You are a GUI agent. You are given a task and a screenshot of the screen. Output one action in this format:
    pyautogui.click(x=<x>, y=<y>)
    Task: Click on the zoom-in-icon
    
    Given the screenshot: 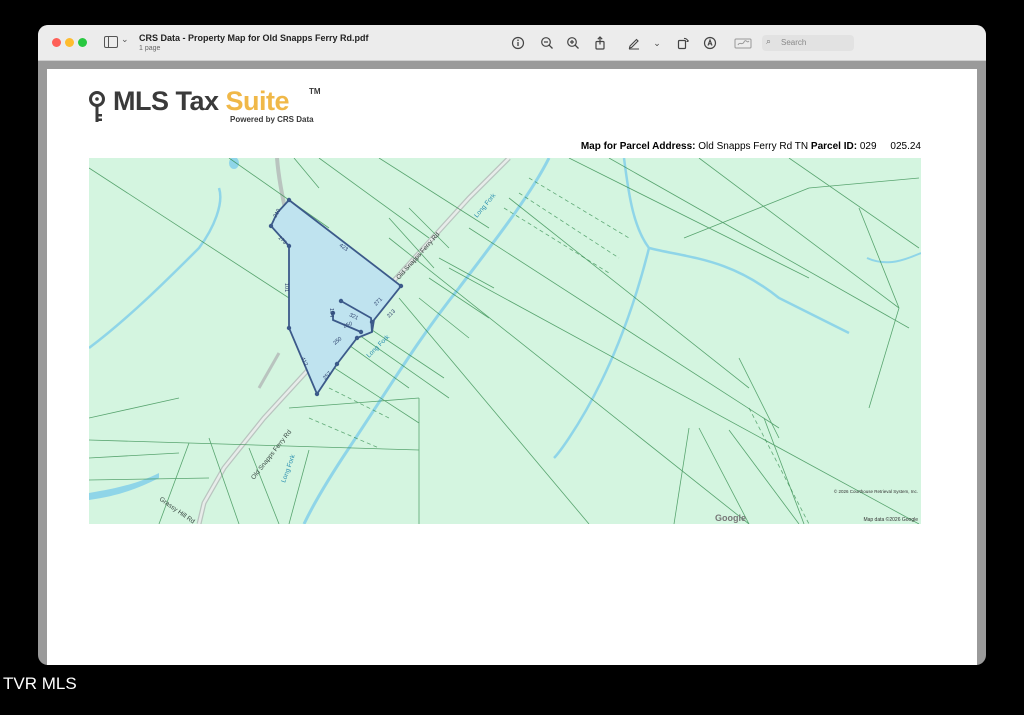 What is the action you would take?
    pyautogui.click(x=573, y=43)
    